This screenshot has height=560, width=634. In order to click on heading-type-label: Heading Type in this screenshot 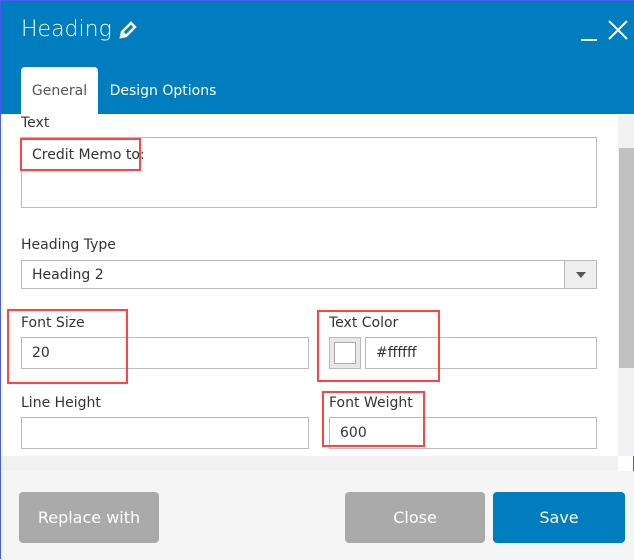, I will do `click(68, 245)`.